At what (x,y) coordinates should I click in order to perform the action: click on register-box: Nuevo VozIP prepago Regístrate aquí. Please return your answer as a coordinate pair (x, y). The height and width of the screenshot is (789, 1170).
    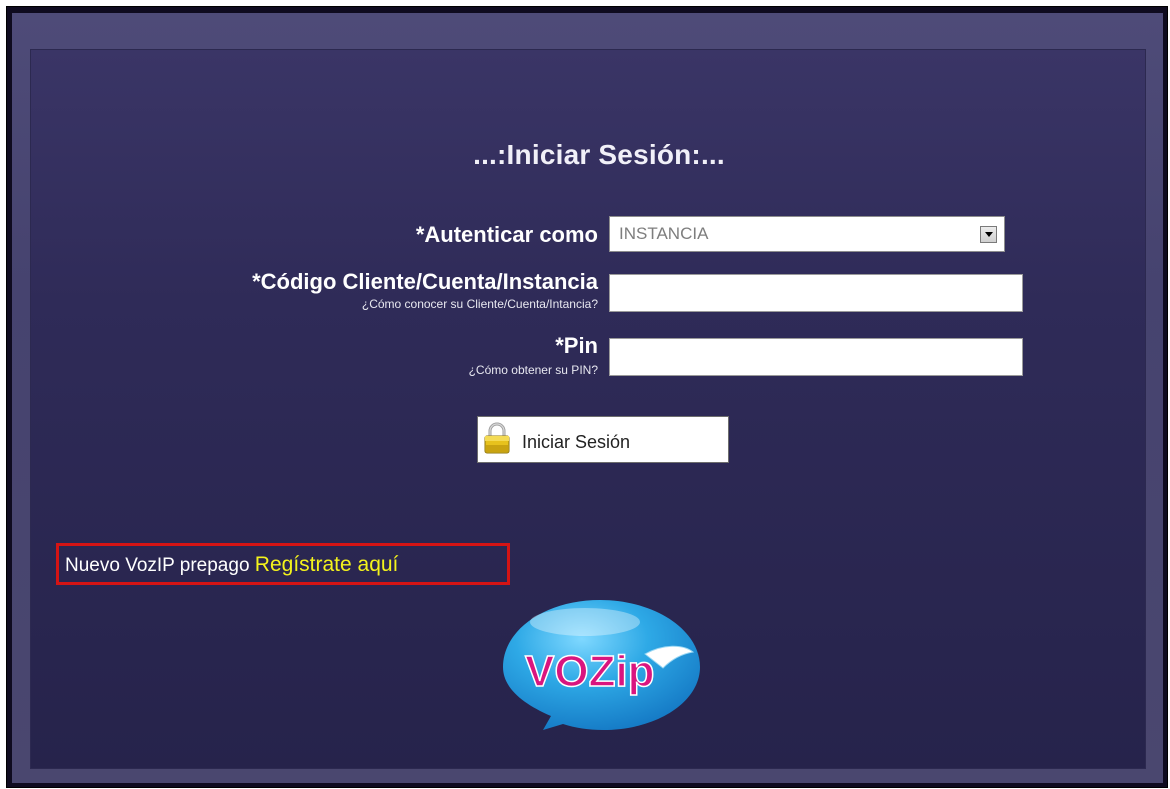
    Looking at the image, I should click on (283, 564).